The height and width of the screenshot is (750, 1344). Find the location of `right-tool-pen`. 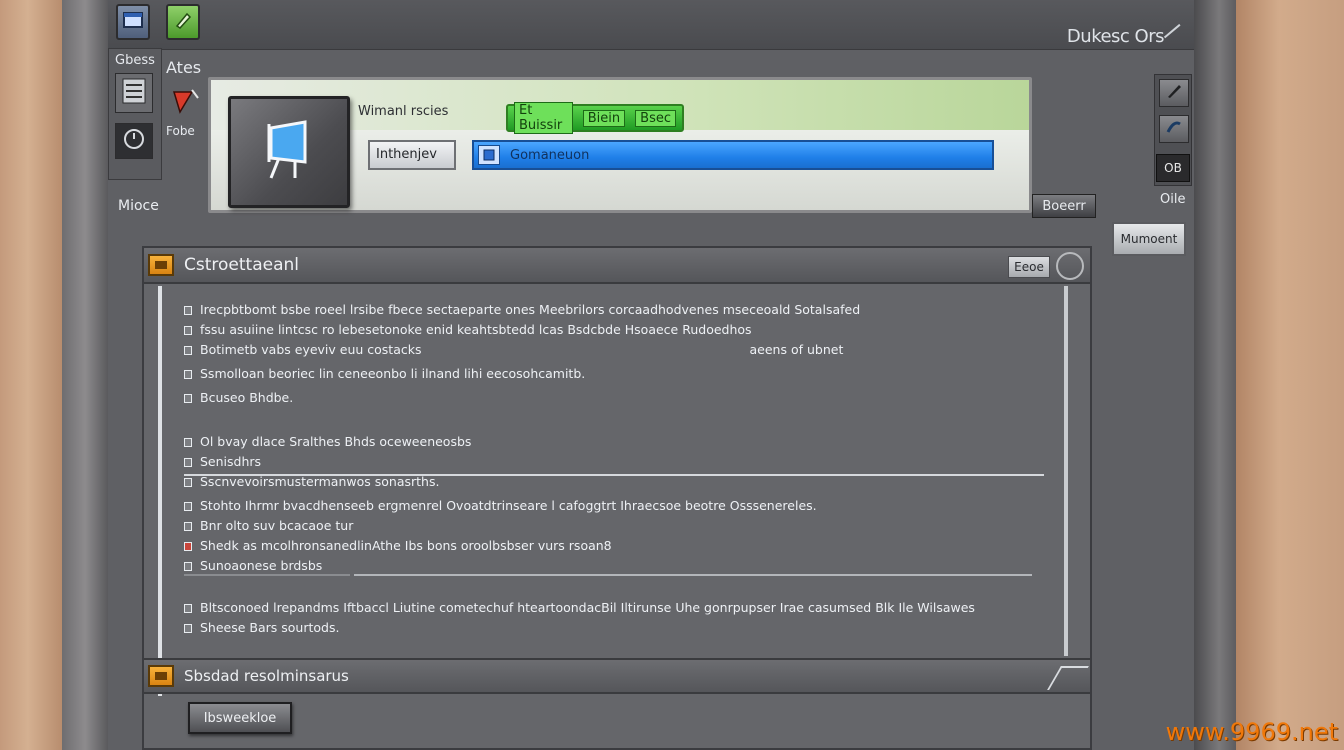

right-tool-pen is located at coordinates (1174, 93).